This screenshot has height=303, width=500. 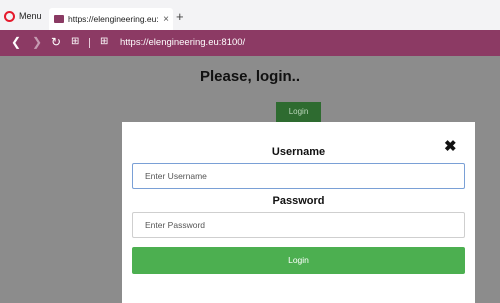 What do you see at coordinates (114, 19) in the screenshot?
I see `tab-title: https://elengineering.eu:8` at bounding box center [114, 19].